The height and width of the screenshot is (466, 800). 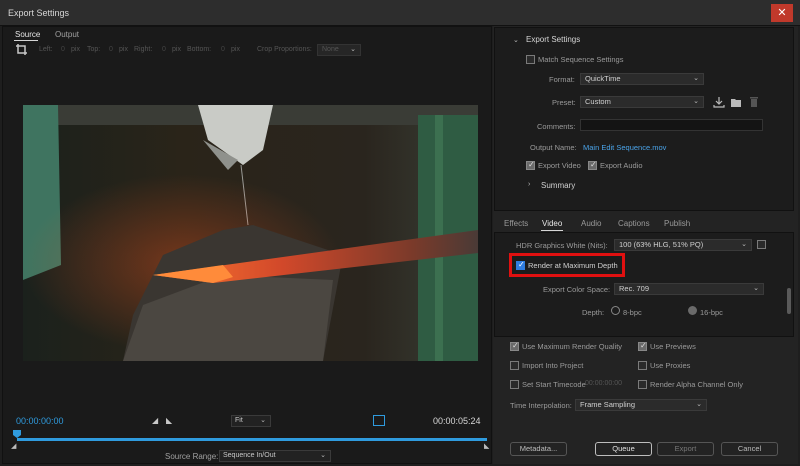 What do you see at coordinates (529, 184) in the screenshot?
I see `expand-chevron-icon: ›` at bounding box center [529, 184].